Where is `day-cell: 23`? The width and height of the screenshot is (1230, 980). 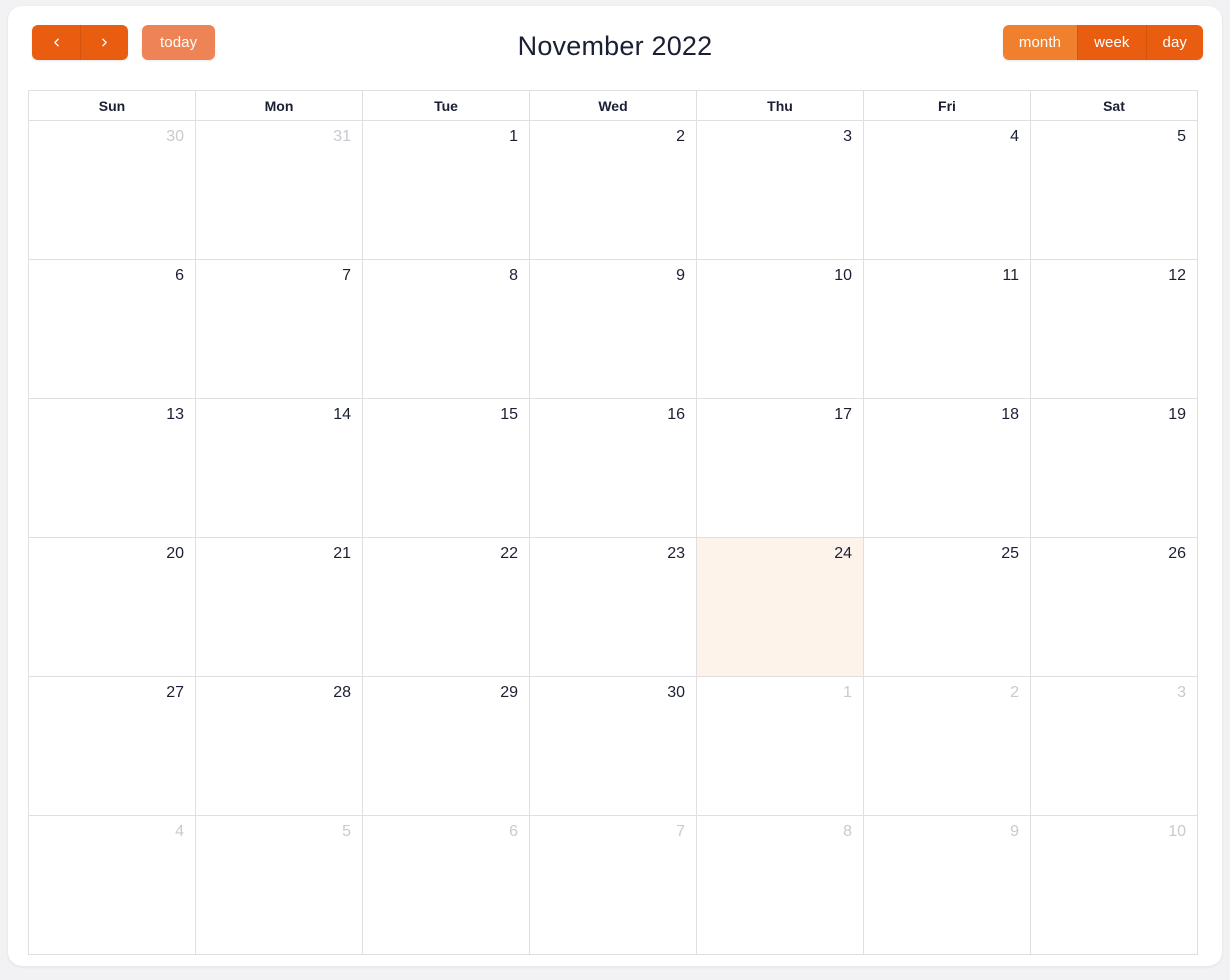
day-cell: 23 is located at coordinates (613, 607).